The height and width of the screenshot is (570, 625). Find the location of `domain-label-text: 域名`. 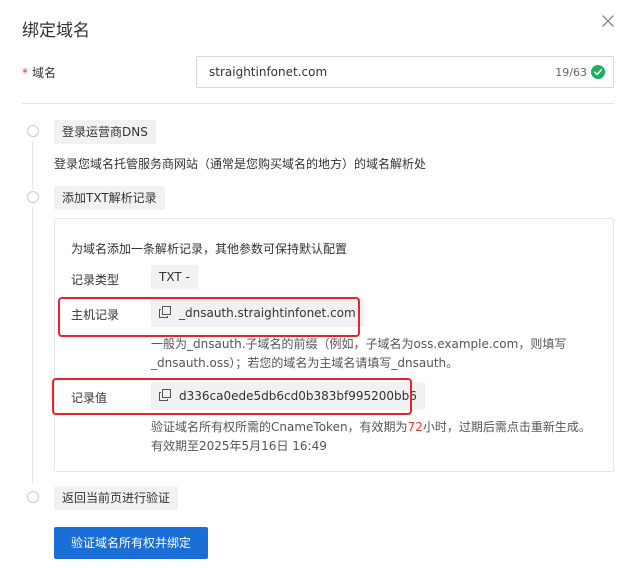

domain-label-text: 域名 is located at coordinates (44, 73).